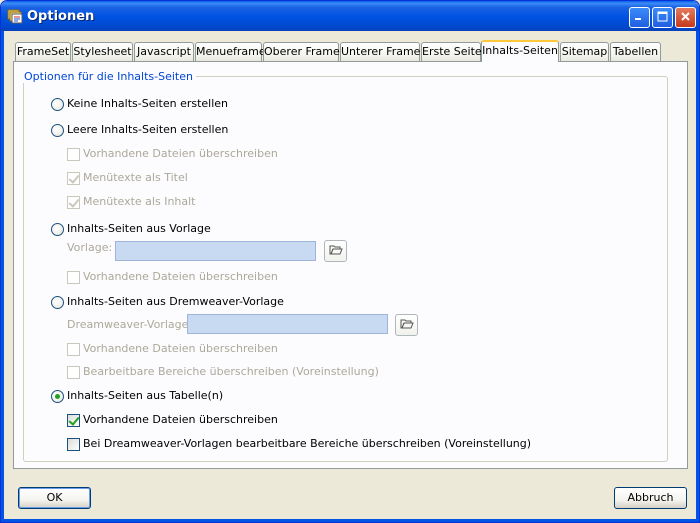 This screenshot has width=700, height=523. I want to click on close-button, so click(685, 17).